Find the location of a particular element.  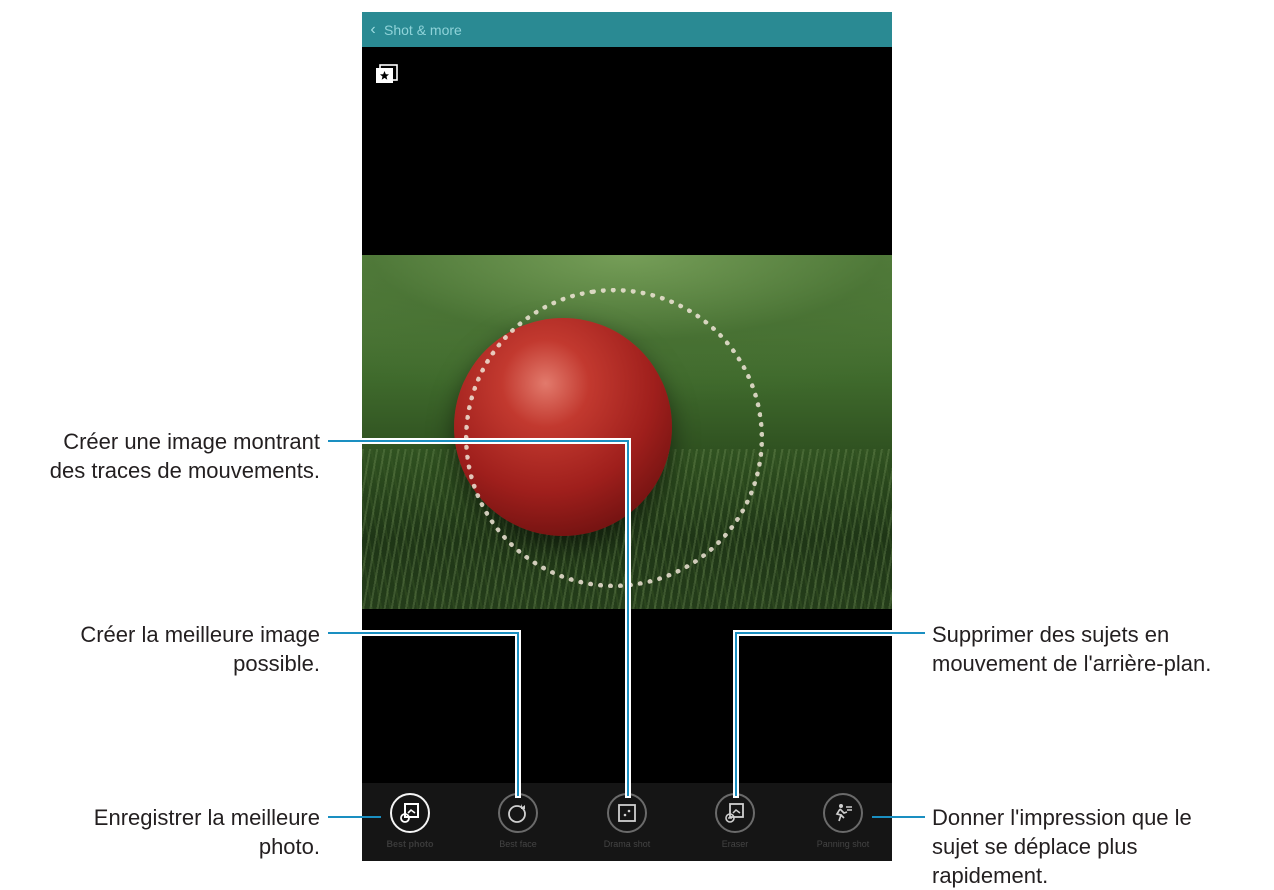

annotation-line: sujet se déplace plus is located at coordinates (1035, 846).